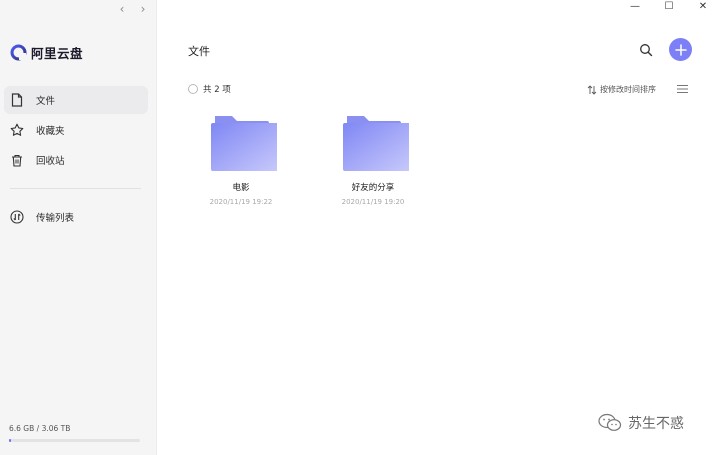 This screenshot has height=455, width=720. I want to click on add-button, so click(680, 49).